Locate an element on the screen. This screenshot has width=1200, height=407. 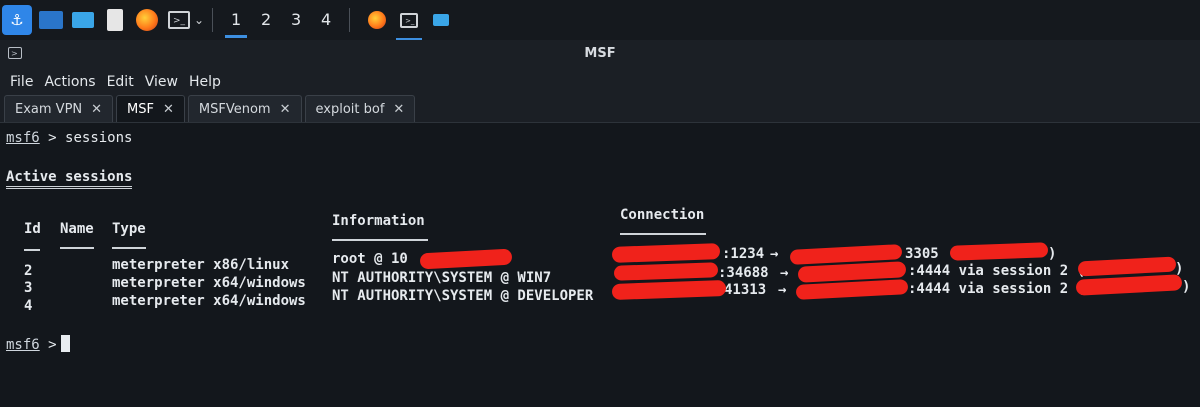
tab-label: Exam VPN is located at coordinates (49, 109).